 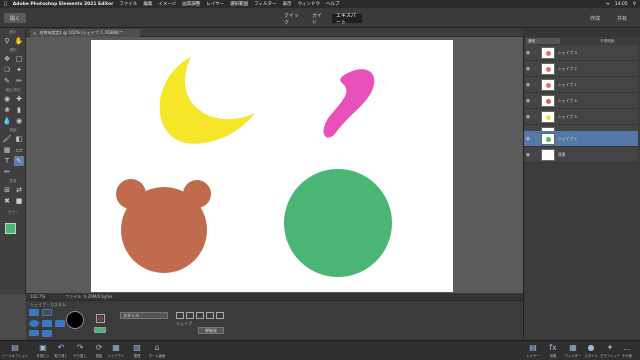 I want to click on search-icon: ⚲, so click(x=634, y=4).